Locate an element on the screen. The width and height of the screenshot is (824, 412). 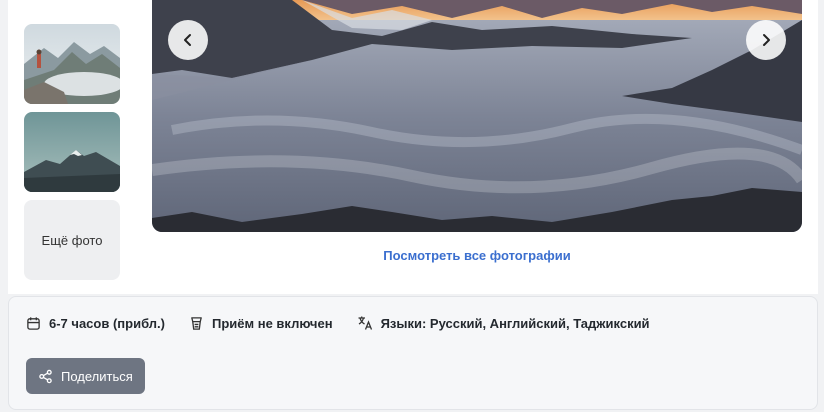
chevron-left-icon is located at coordinates (187, 40).